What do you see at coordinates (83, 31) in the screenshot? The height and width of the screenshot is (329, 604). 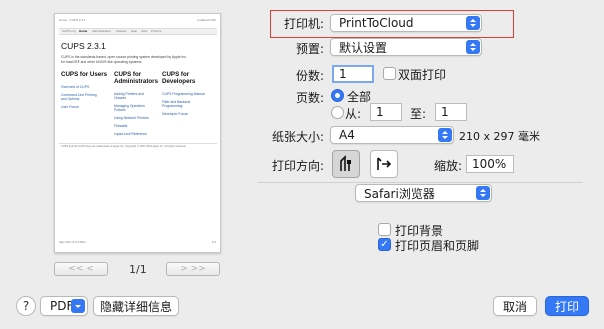 I see `preview-nav-item: Home` at bounding box center [83, 31].